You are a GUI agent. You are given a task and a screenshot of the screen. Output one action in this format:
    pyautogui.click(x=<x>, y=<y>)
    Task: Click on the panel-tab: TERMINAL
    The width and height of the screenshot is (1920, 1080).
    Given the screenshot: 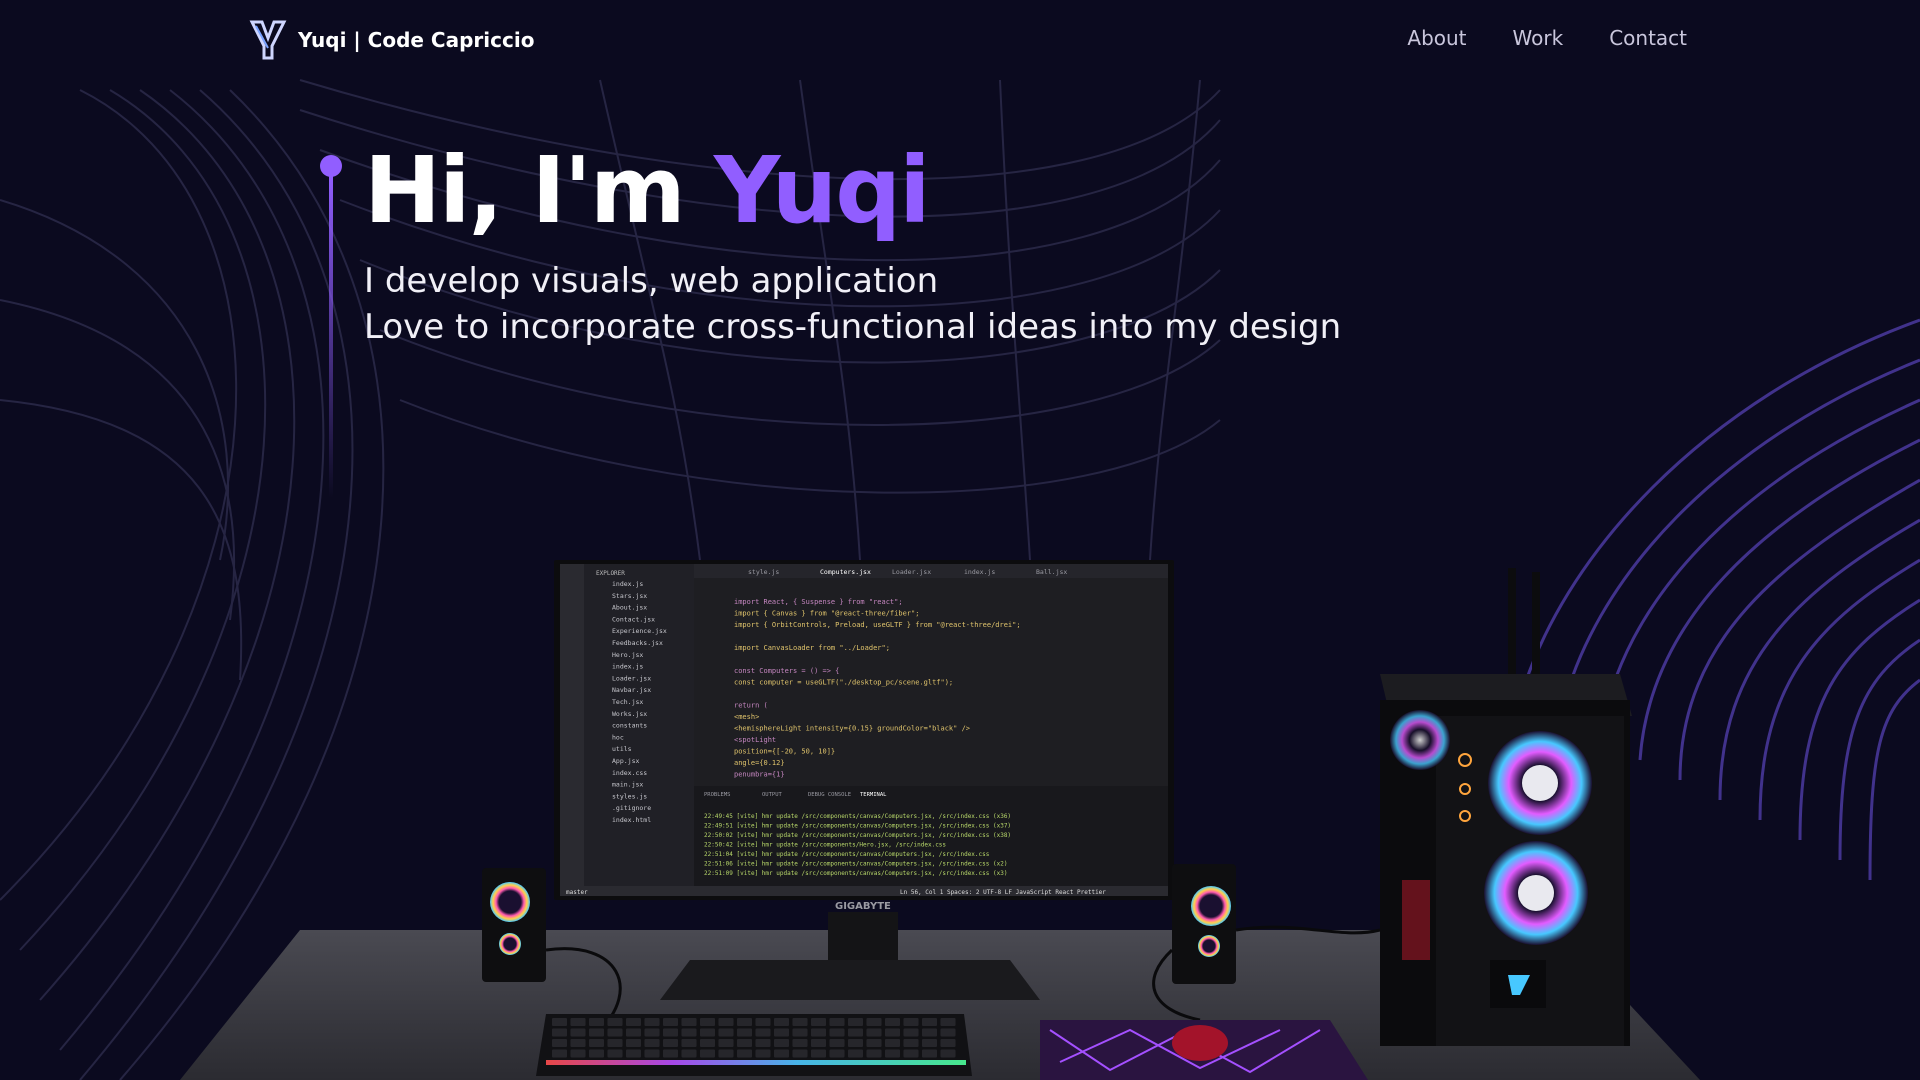 What is the action you would take?
    pyautogui.click(x=873, y=795)
    